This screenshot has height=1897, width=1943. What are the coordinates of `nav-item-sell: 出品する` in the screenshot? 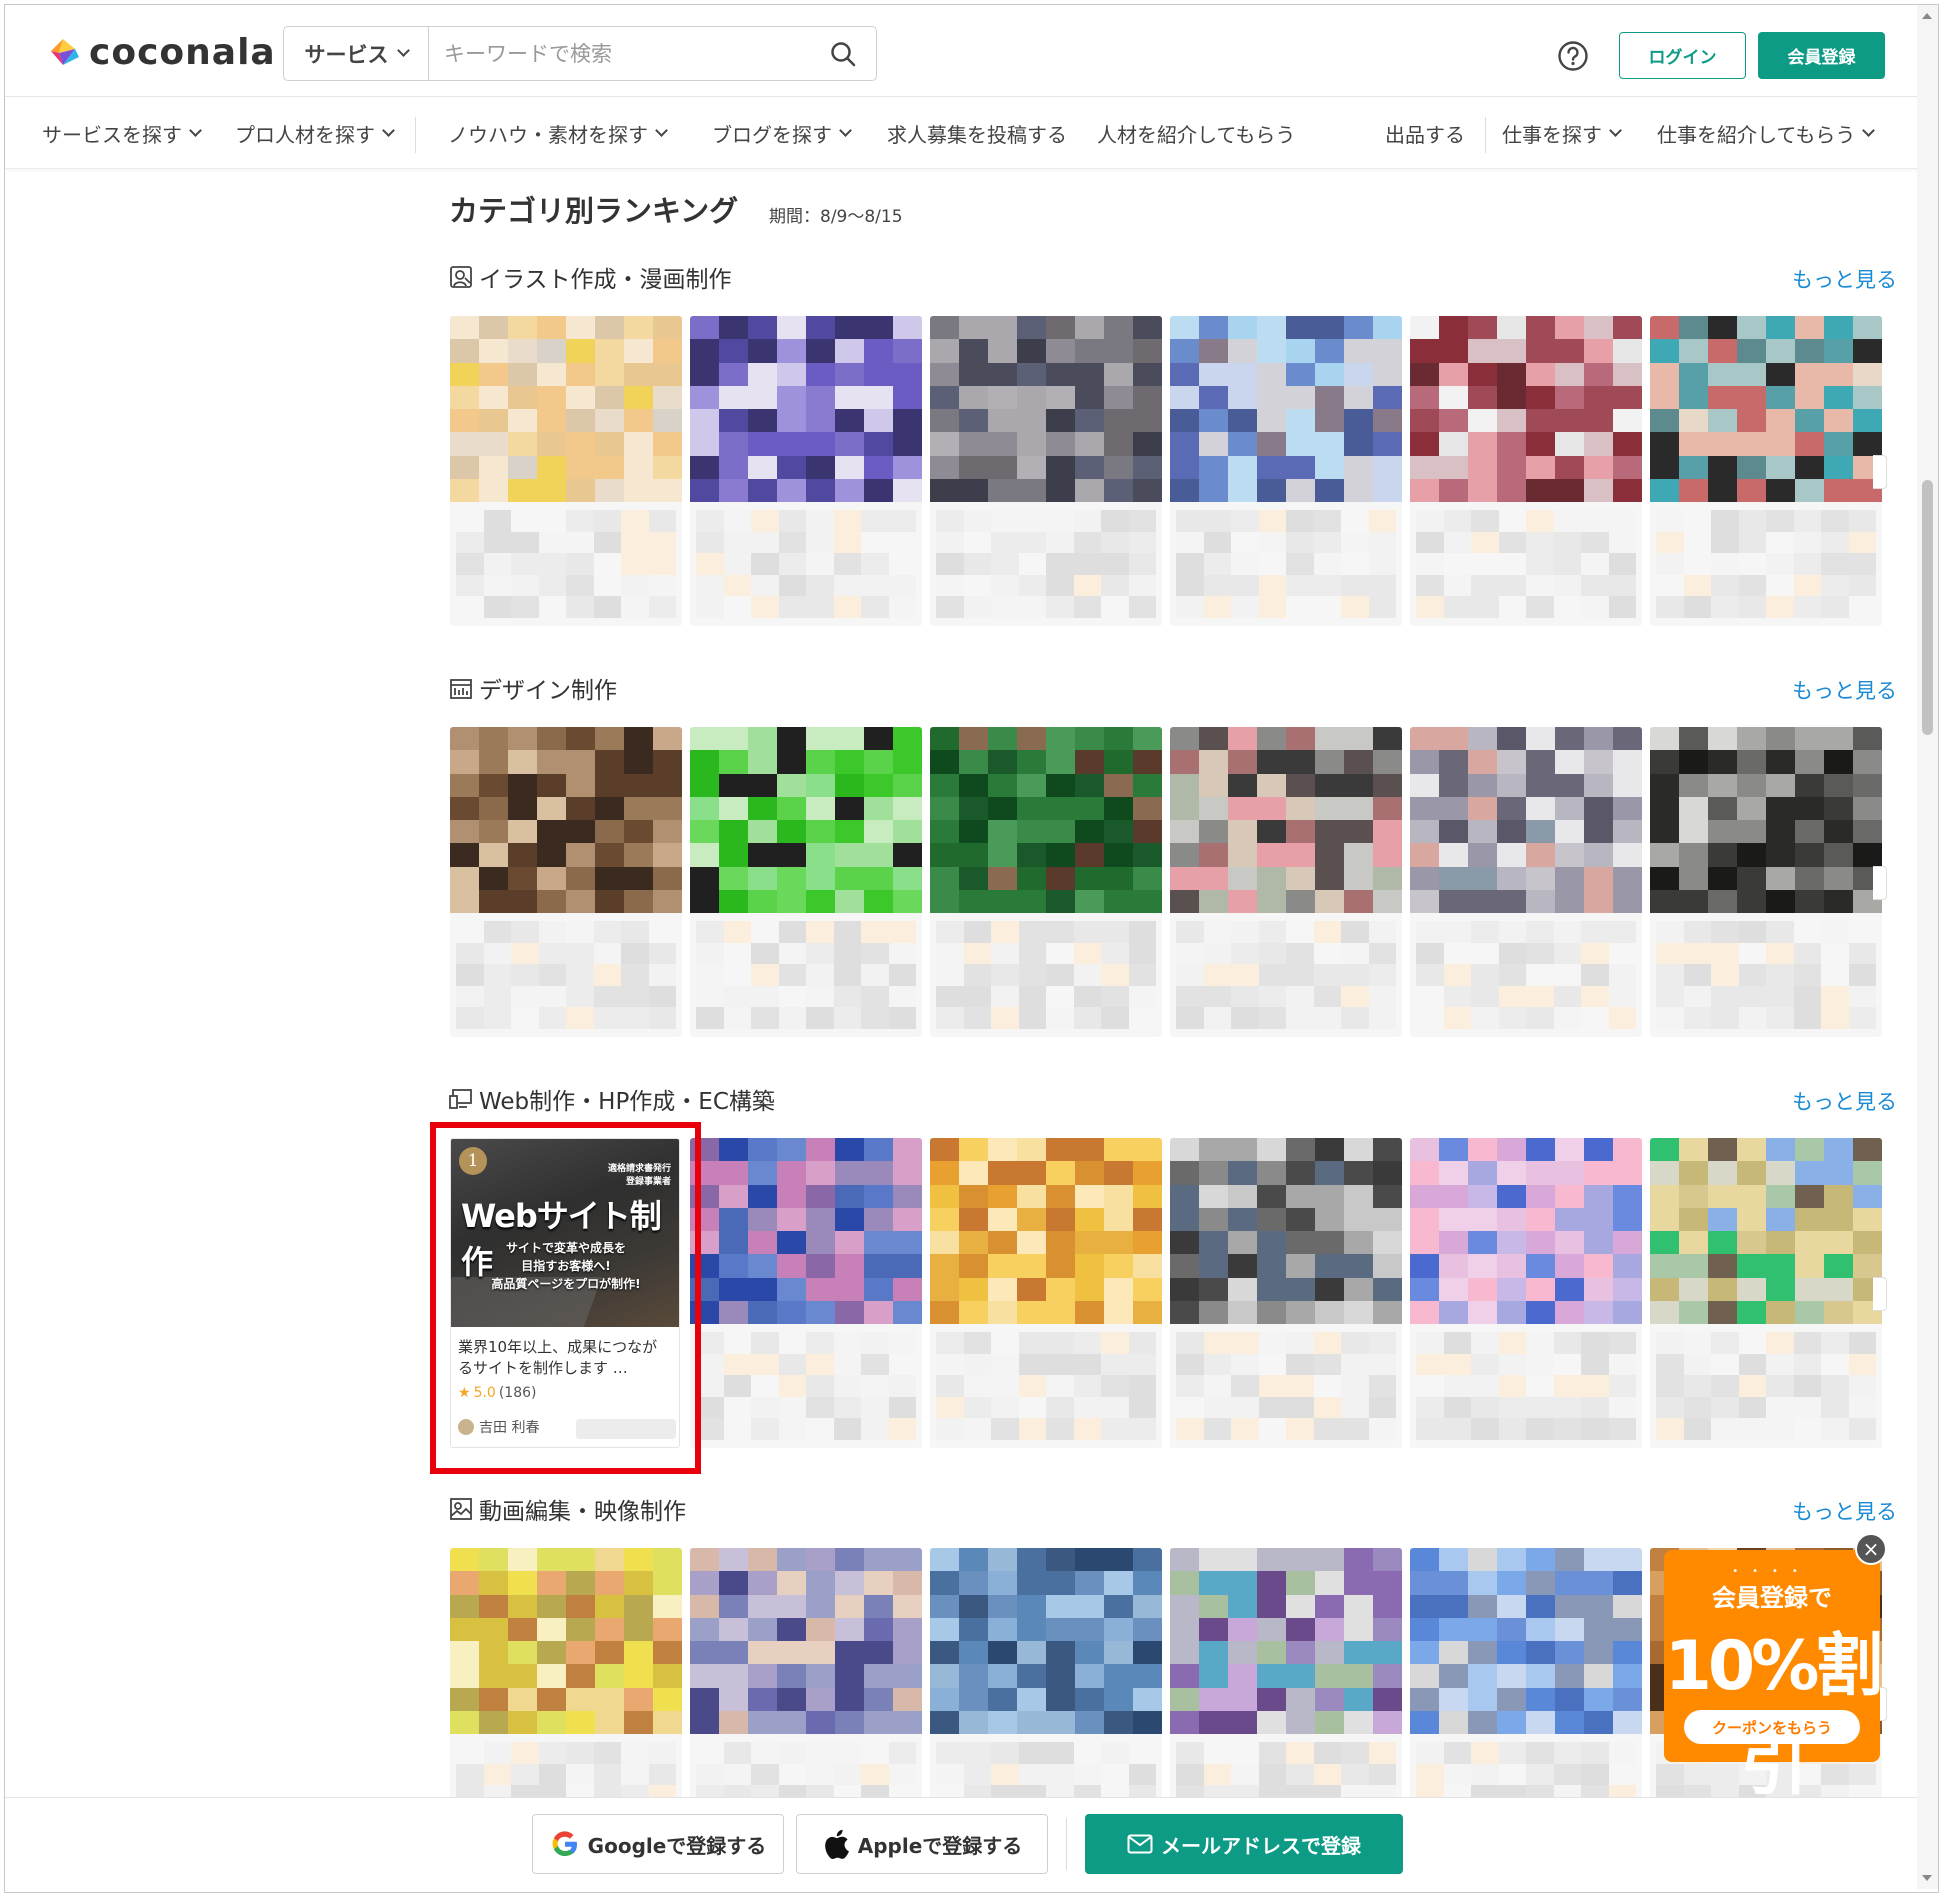 It's located at (1425, 133).